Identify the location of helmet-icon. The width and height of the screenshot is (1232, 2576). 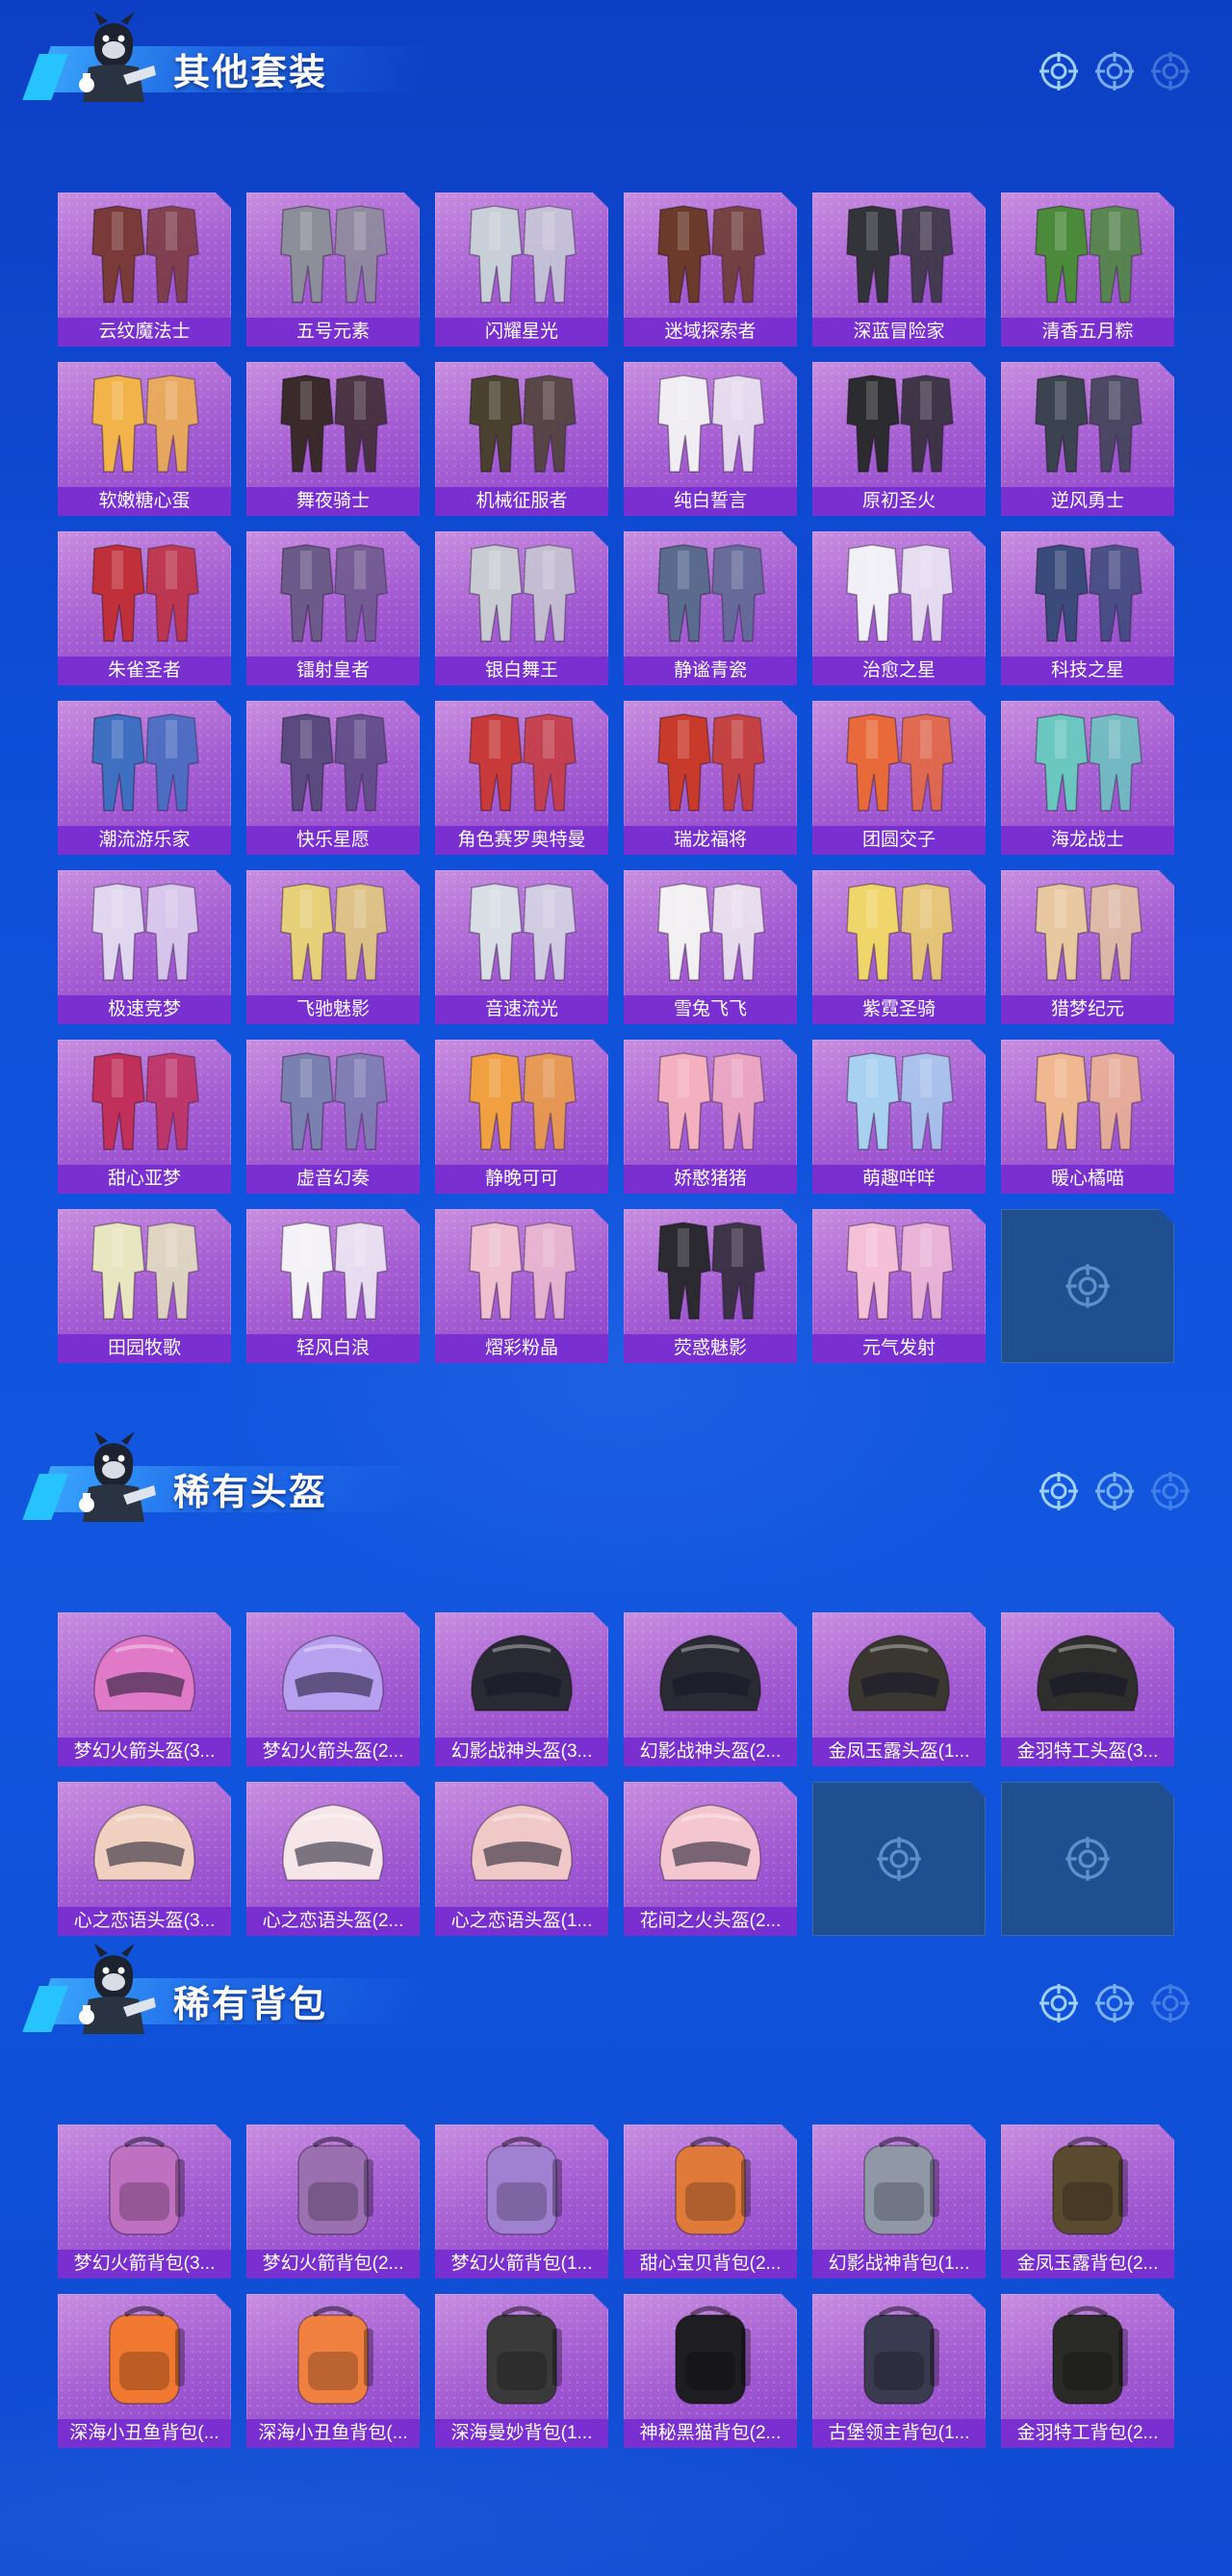
(1088, 1676).